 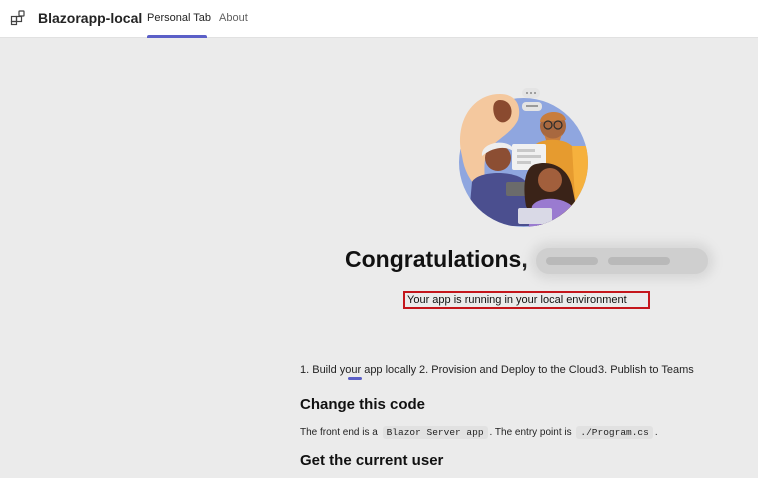 What do you see at coordinates (233, 18) in the screenshot?
I see `tab-about: About` at bounding box center [233, 18].